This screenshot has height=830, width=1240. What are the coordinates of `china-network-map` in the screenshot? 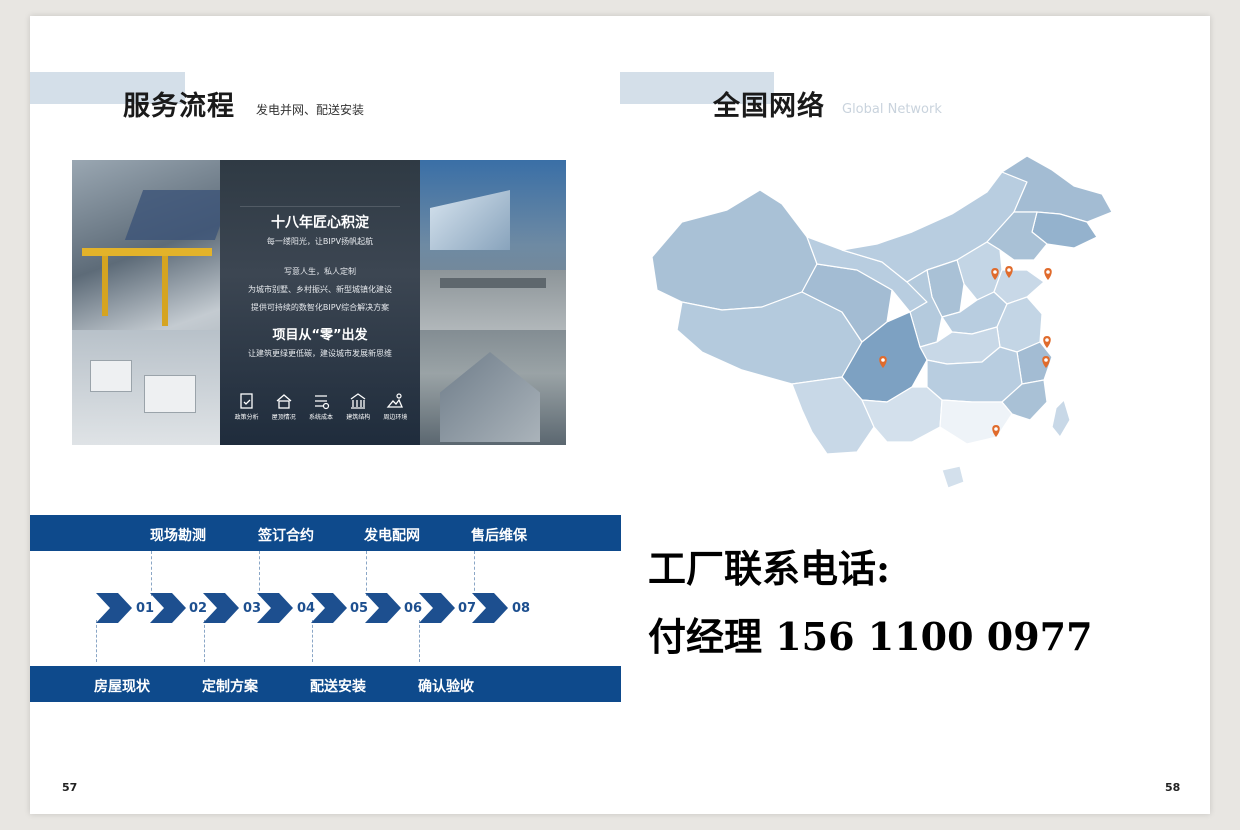 It's located at (882, 322).